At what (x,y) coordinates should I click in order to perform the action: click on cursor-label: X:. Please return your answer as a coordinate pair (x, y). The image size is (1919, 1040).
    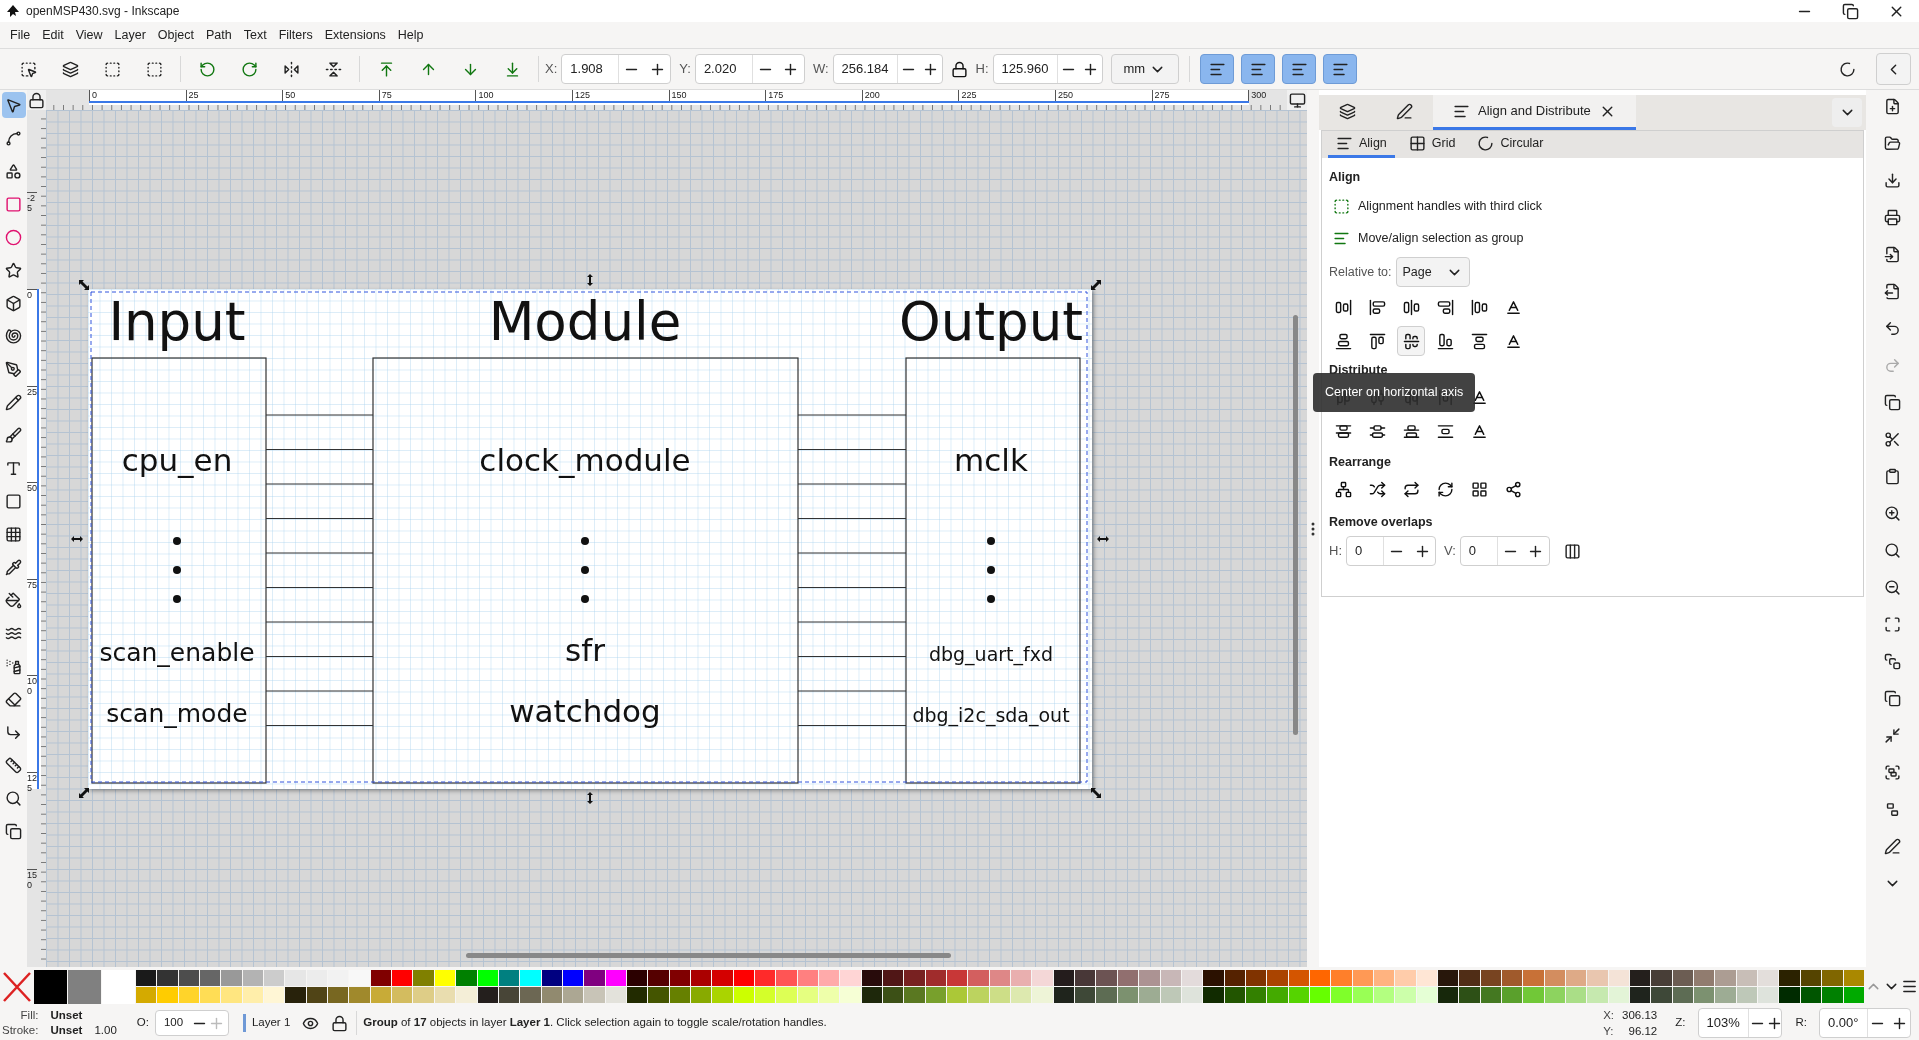
    Looking at the image, I should click on (1609, 1015).